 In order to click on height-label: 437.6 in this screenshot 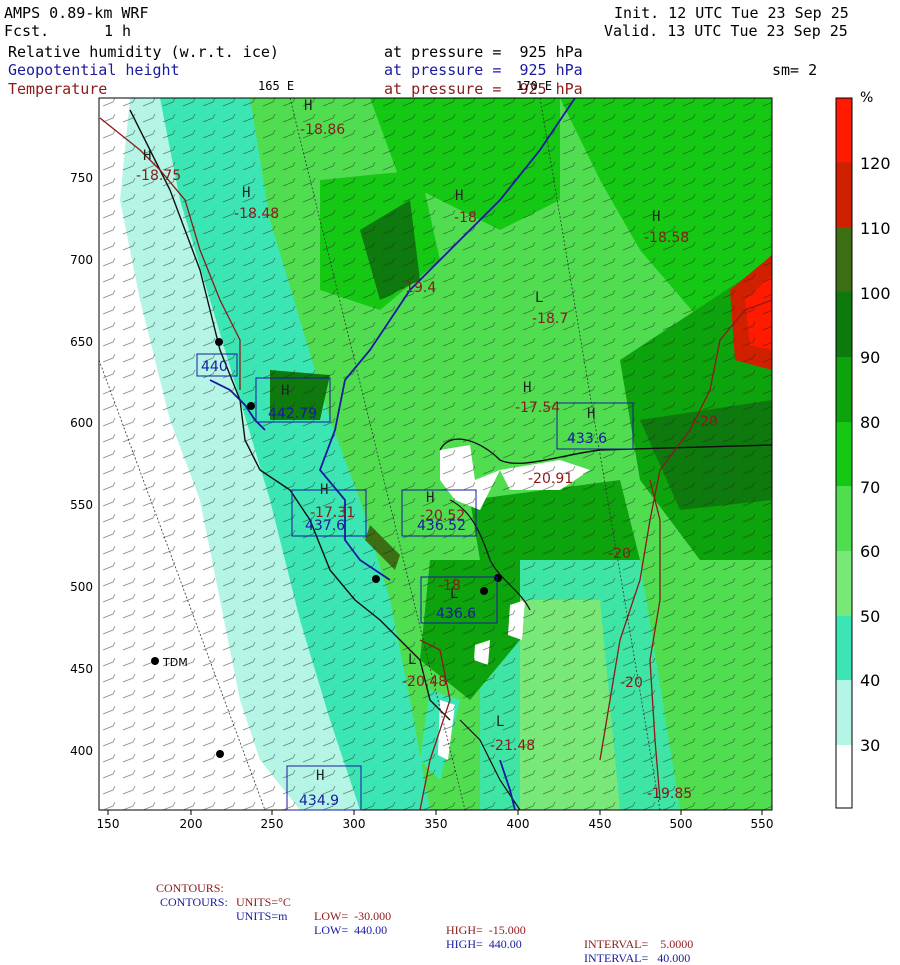, I will do `click(325, 526)`.